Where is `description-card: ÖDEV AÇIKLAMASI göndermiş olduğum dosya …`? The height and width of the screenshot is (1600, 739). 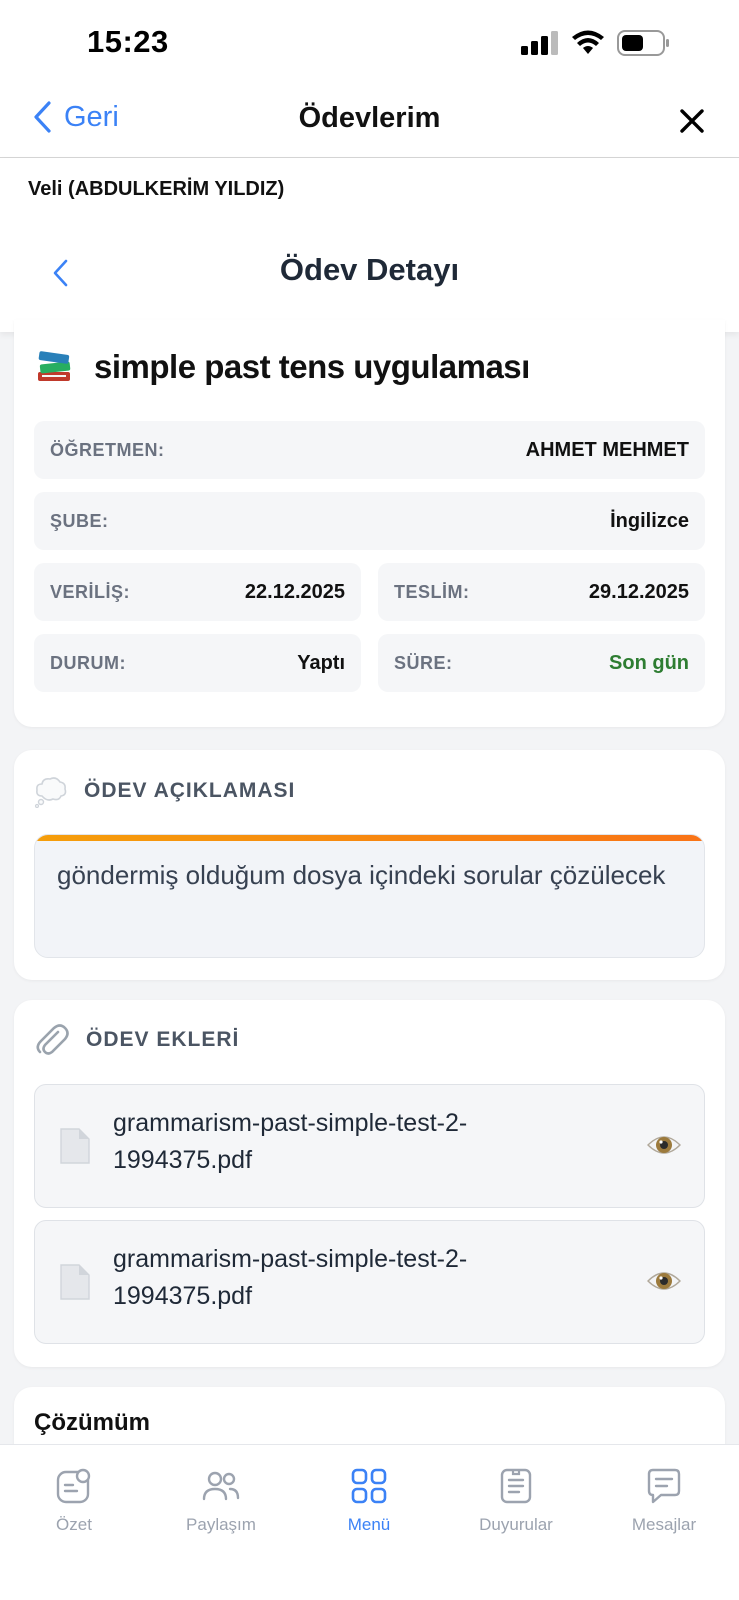
description-card: ÖDEV AÇIKLAMASI göndermiş olduğum dosya … is located at coordinates (369, 865).